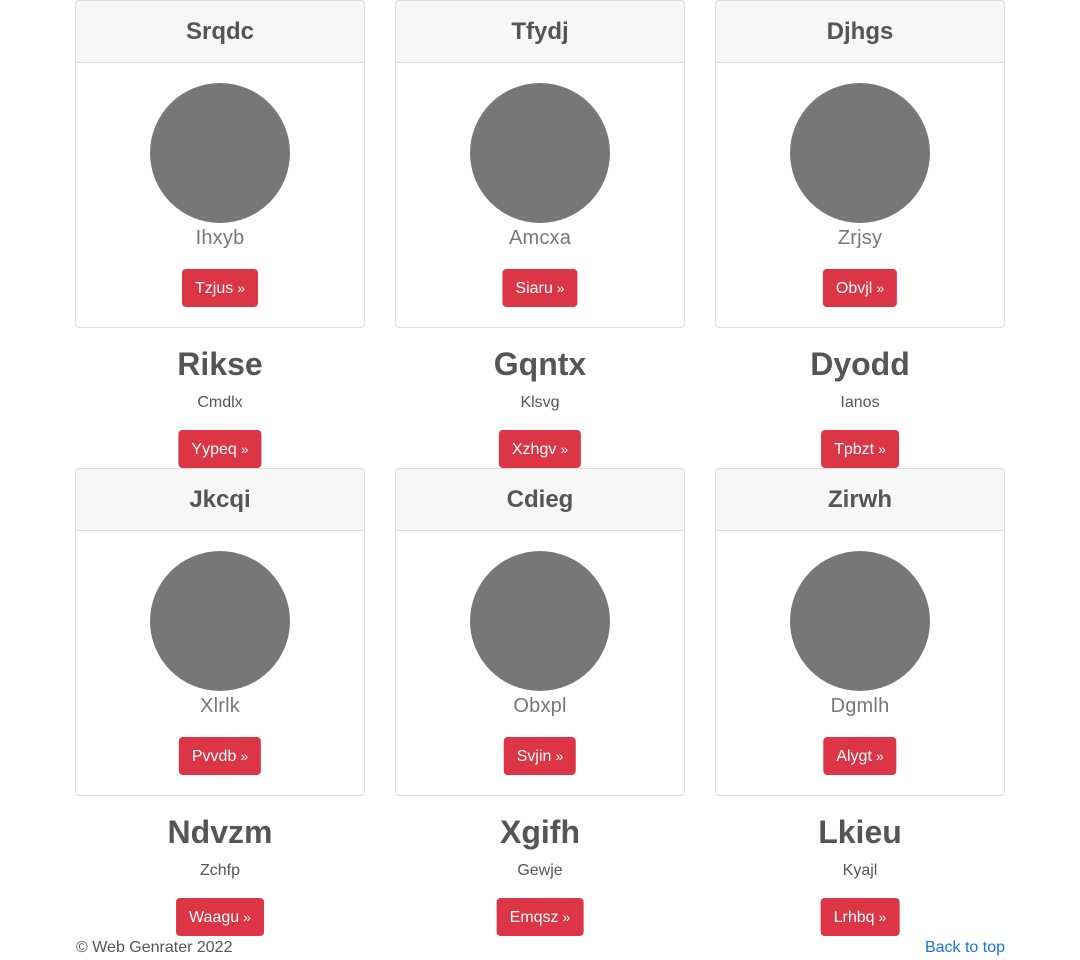  I want to click on feature-title: Gqntx, so click(540, 364).